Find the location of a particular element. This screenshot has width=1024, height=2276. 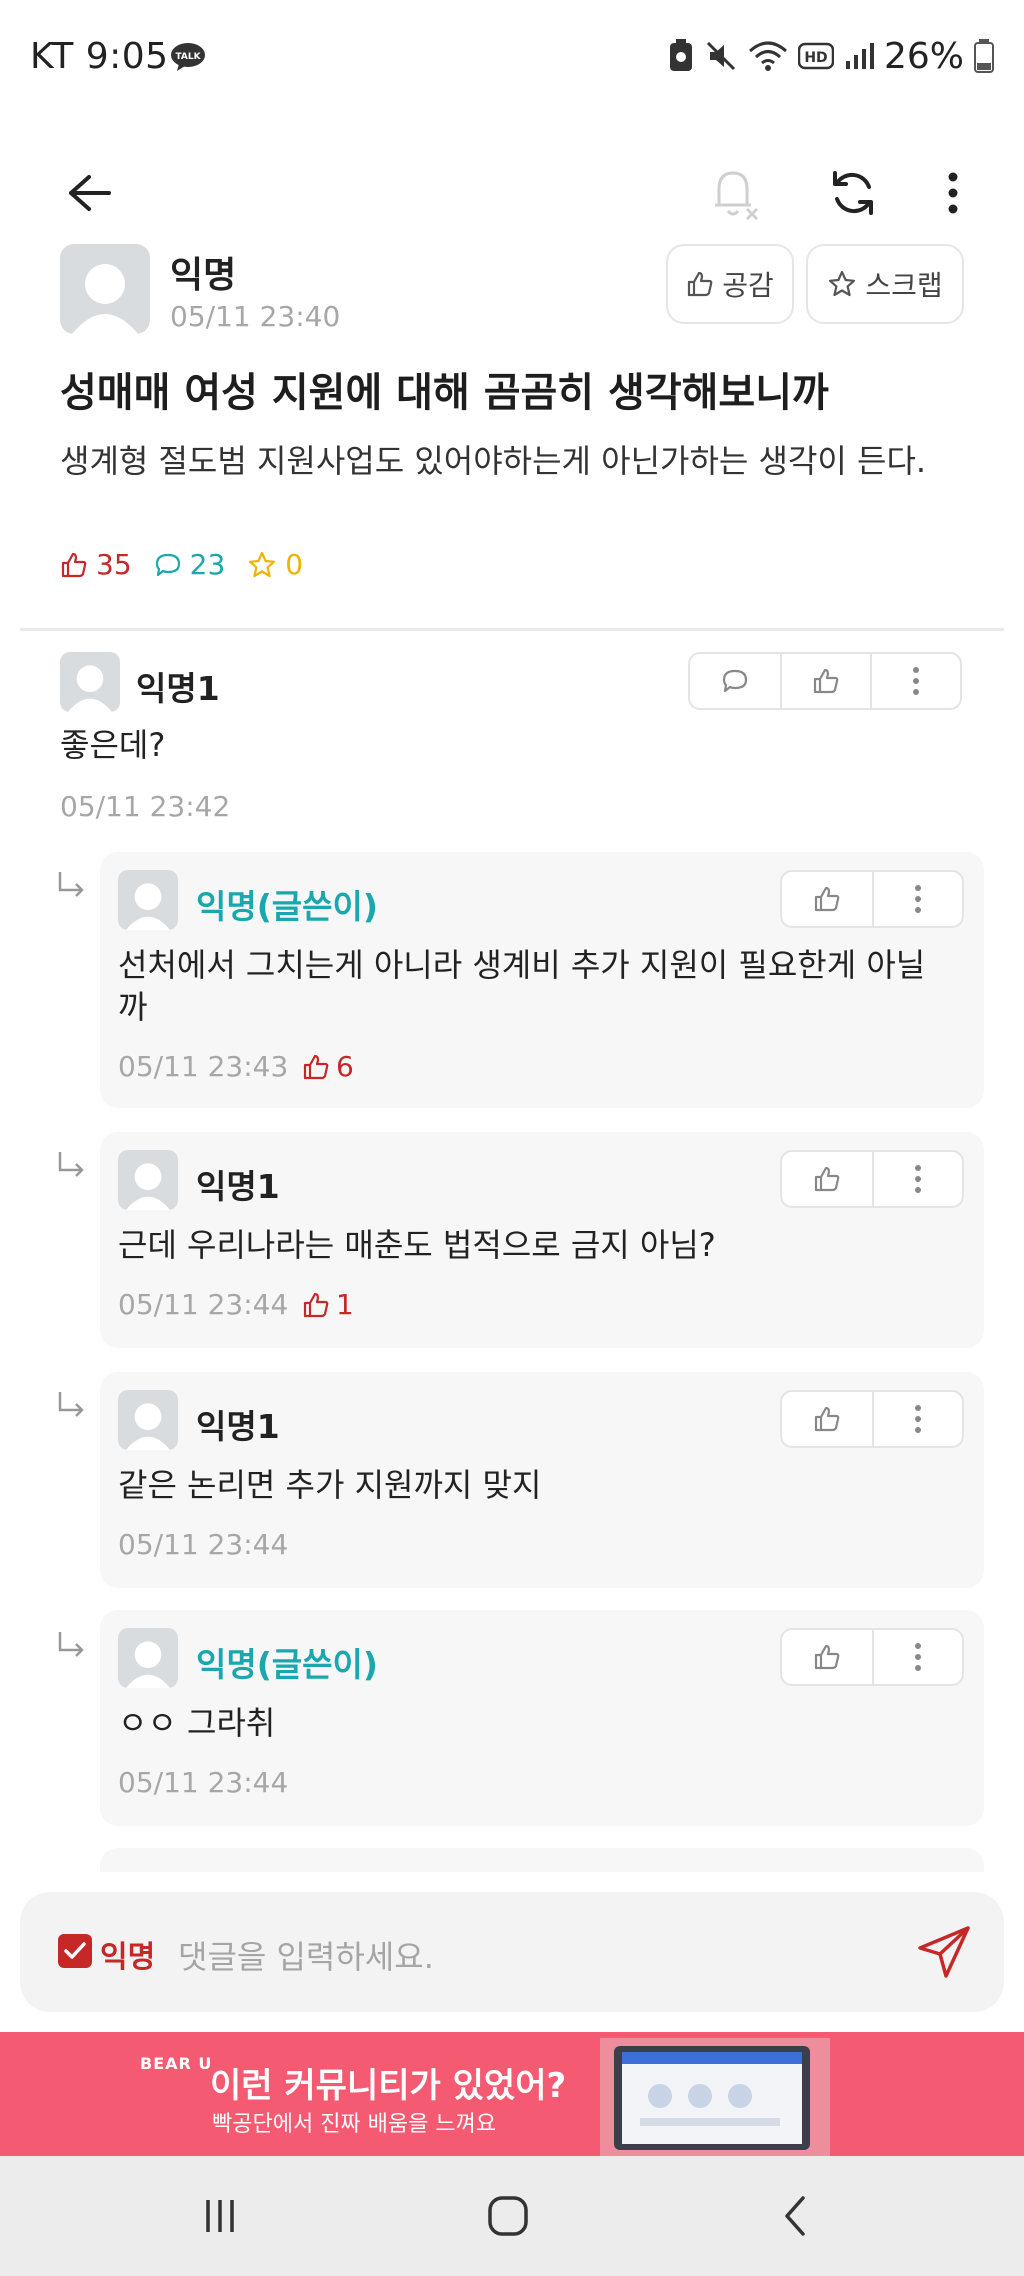

send-icon is located at coordinates (944, 1952).